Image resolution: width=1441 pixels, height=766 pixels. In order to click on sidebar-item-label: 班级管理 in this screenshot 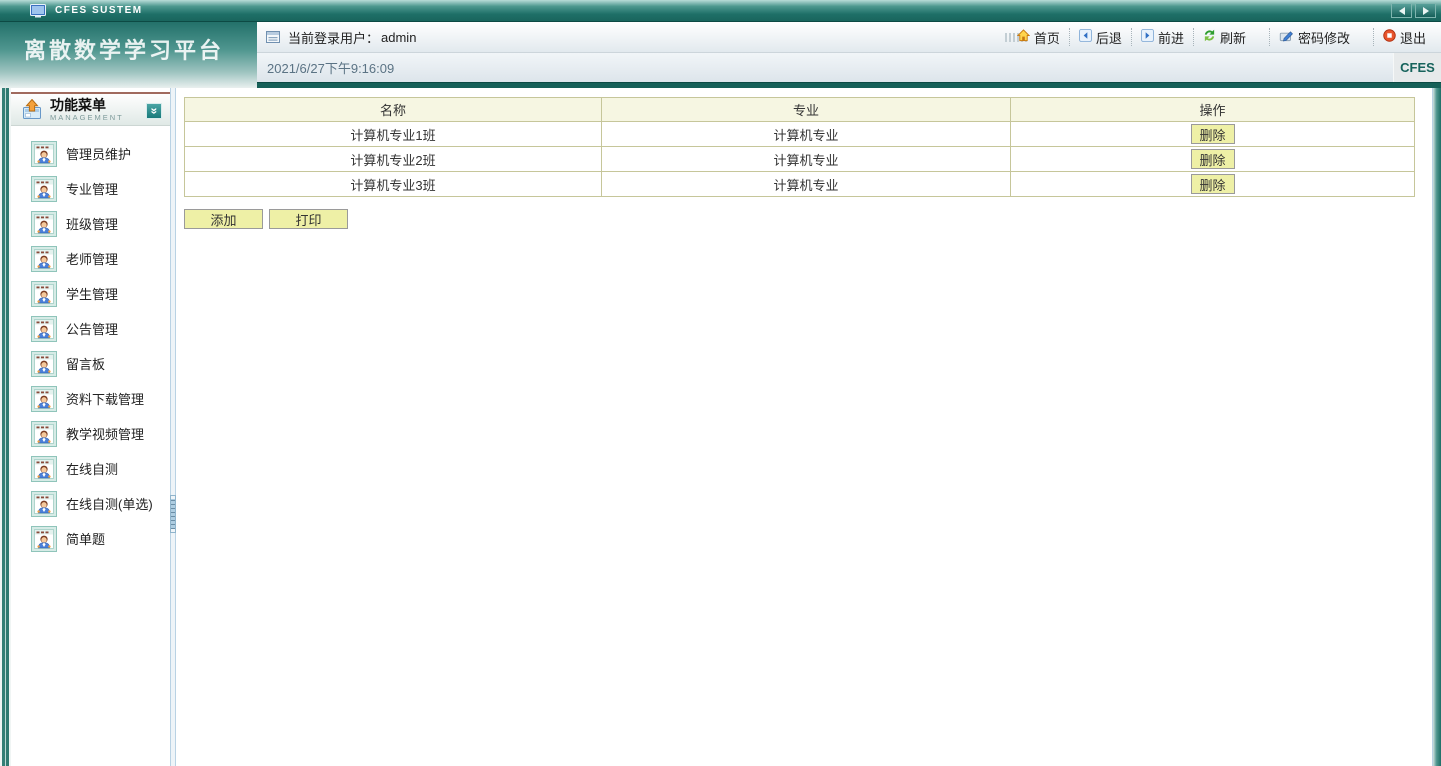, I will do `click(92, 224)`.